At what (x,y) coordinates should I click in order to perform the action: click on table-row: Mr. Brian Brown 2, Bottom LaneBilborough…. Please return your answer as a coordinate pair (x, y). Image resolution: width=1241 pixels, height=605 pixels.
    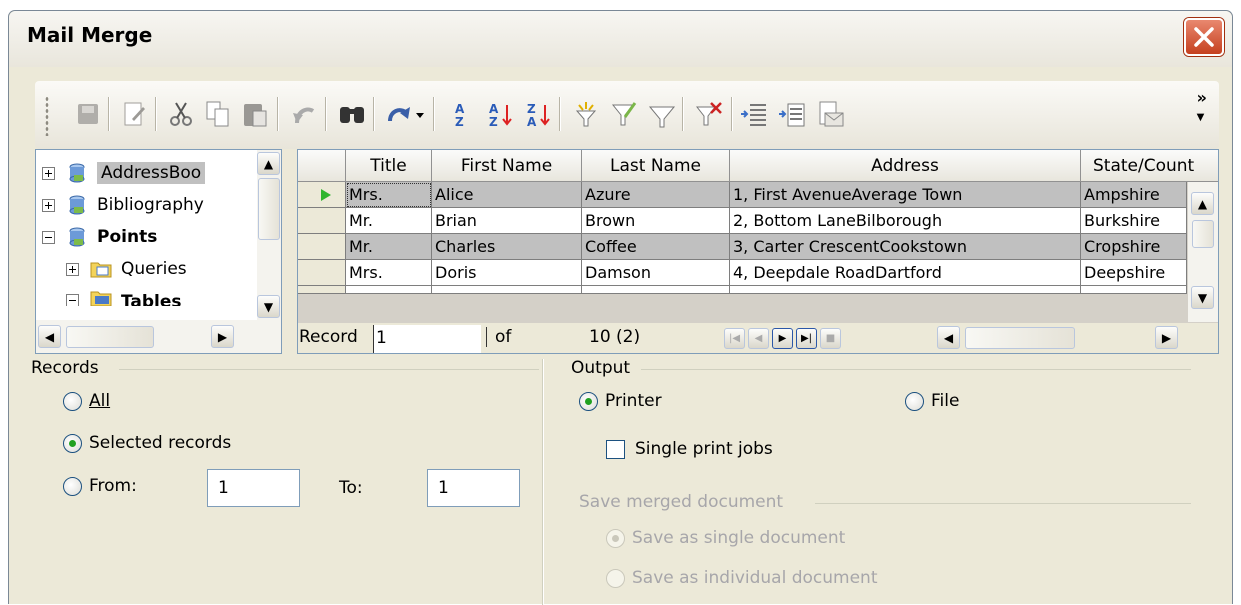
    Looking at the image, I should click on (742, 221).